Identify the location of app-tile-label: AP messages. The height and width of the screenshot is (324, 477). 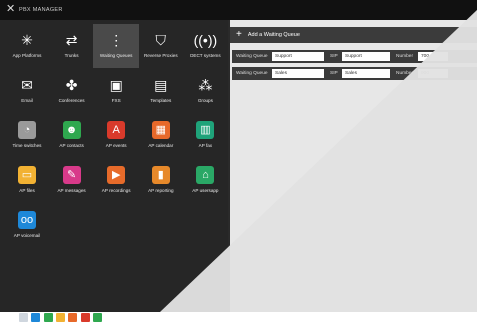
(71, 190).